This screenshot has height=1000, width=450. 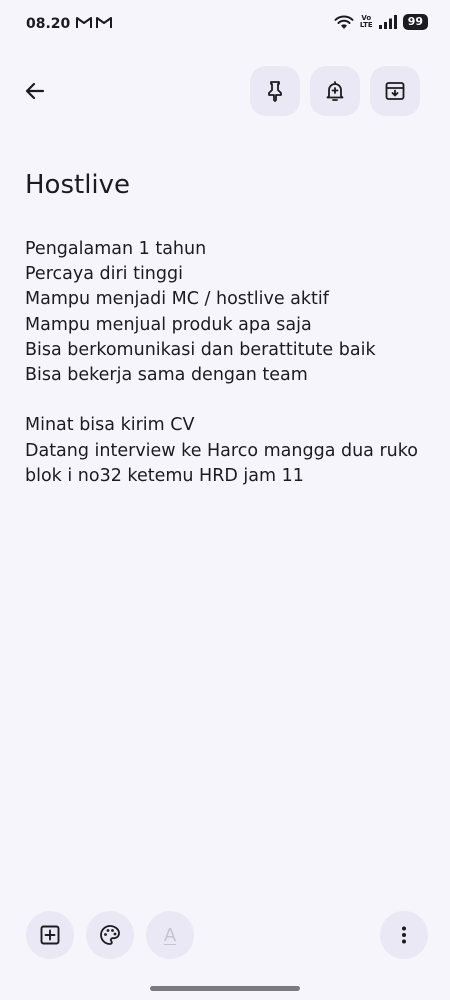 I want to click on volte-indicator: Vo LTE, so click(x=366, y=22).